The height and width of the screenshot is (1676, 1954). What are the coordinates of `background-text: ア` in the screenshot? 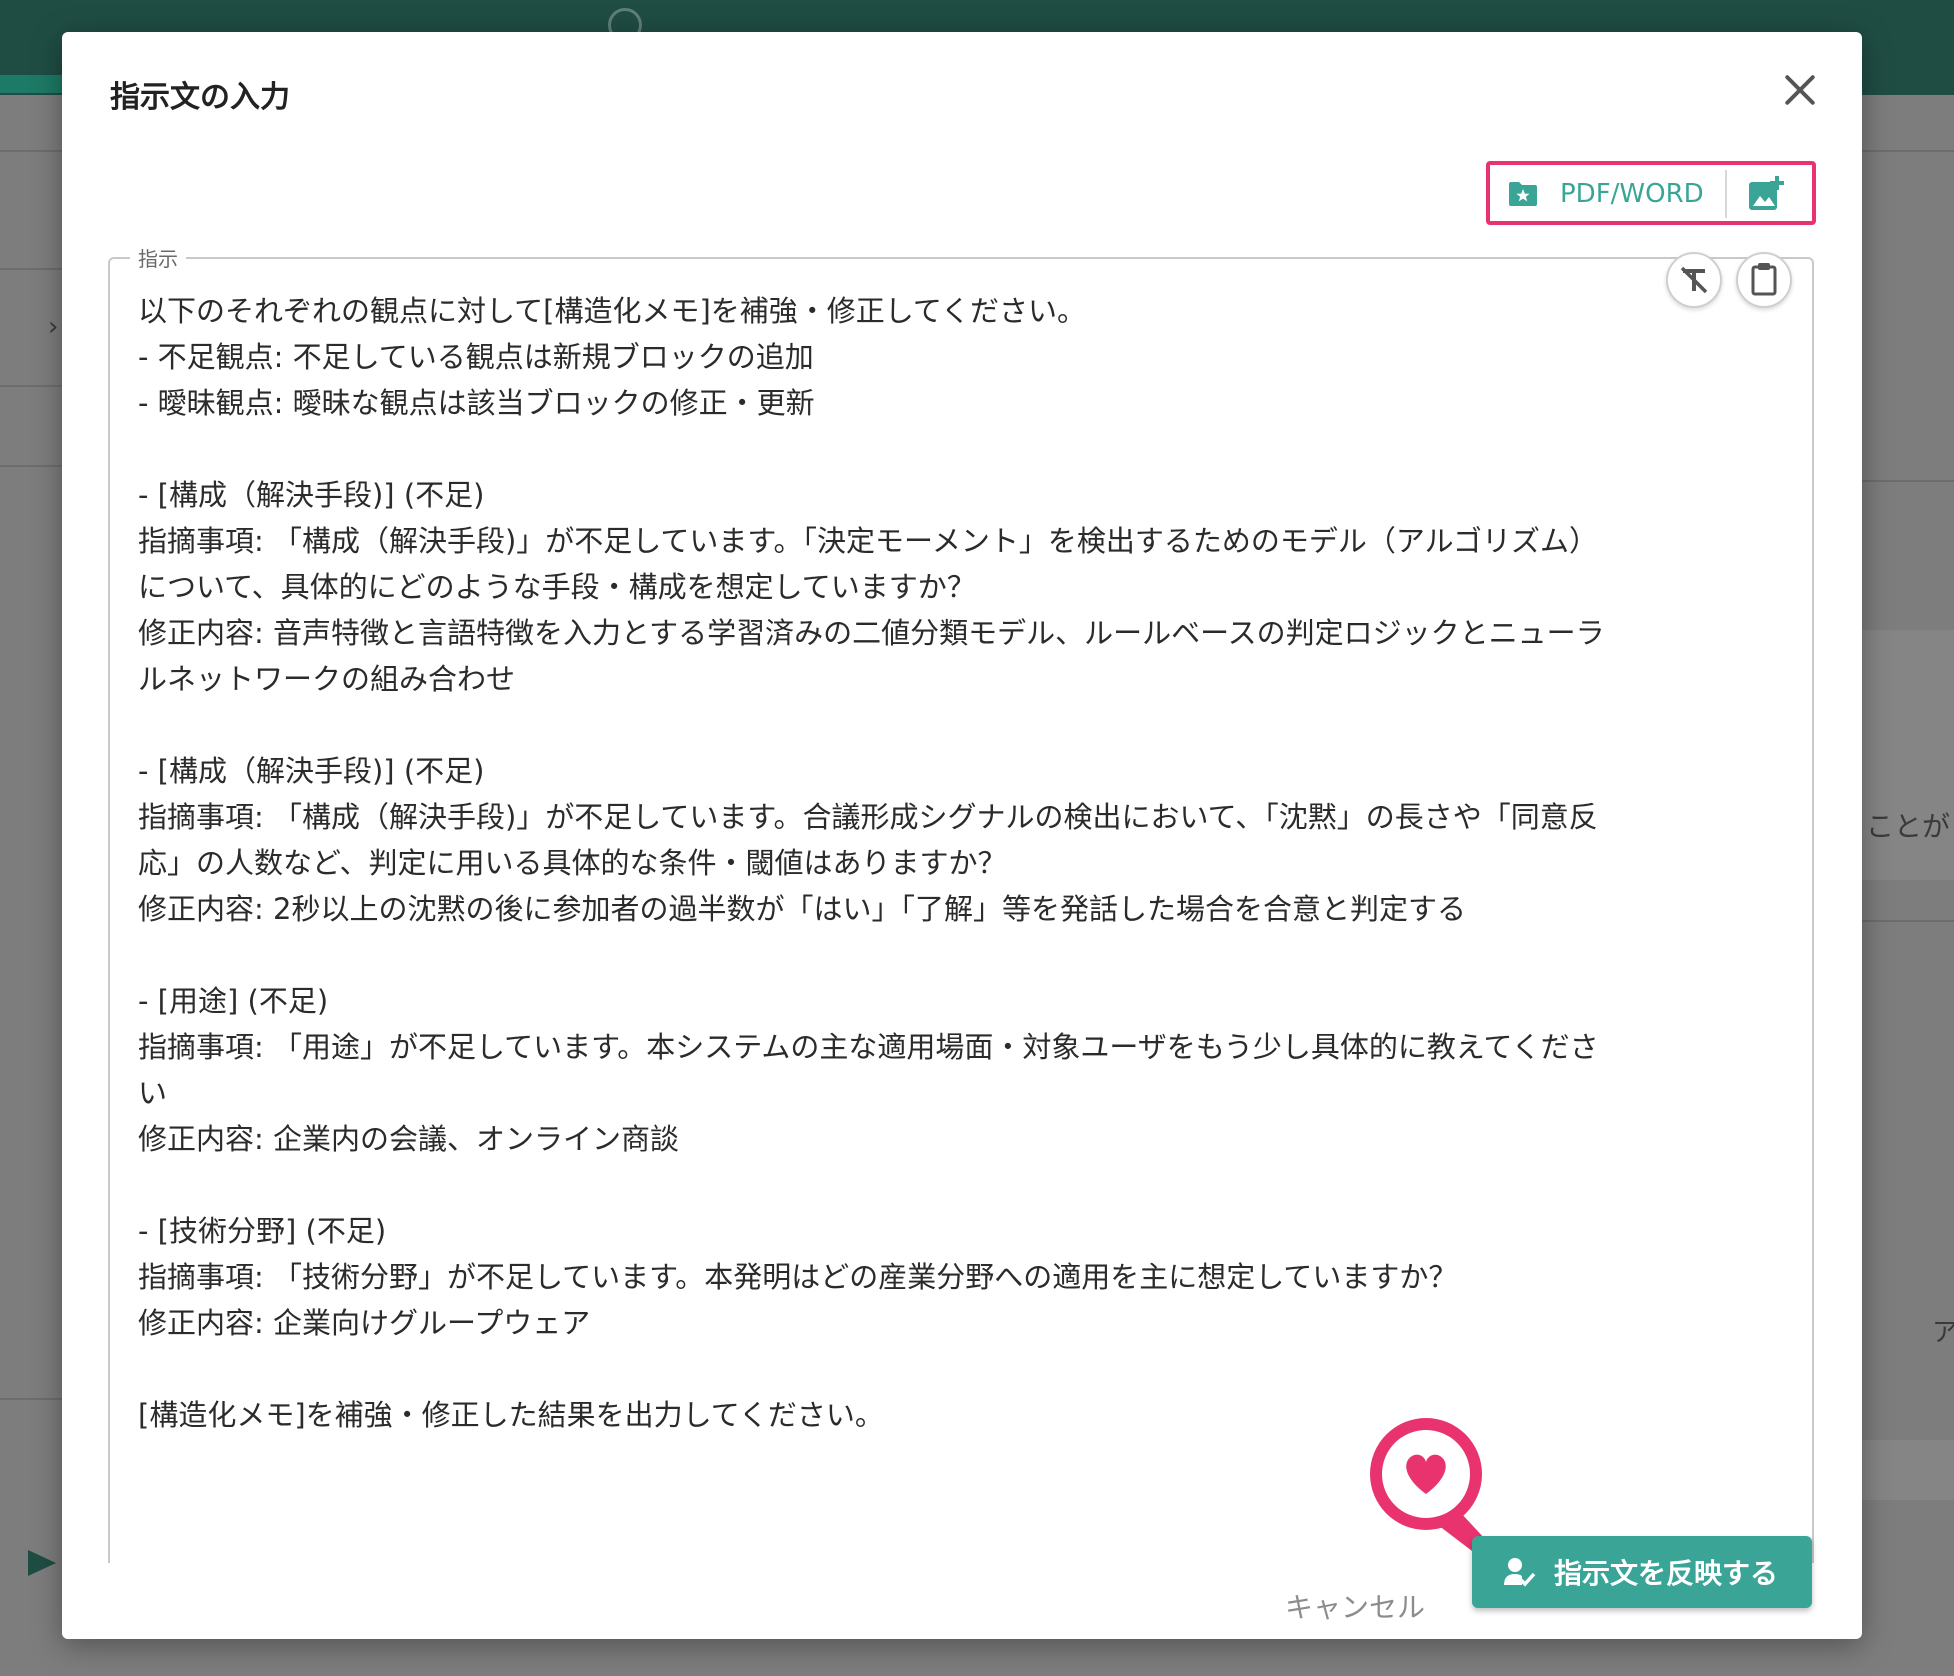 It's located at (1943, 1333).